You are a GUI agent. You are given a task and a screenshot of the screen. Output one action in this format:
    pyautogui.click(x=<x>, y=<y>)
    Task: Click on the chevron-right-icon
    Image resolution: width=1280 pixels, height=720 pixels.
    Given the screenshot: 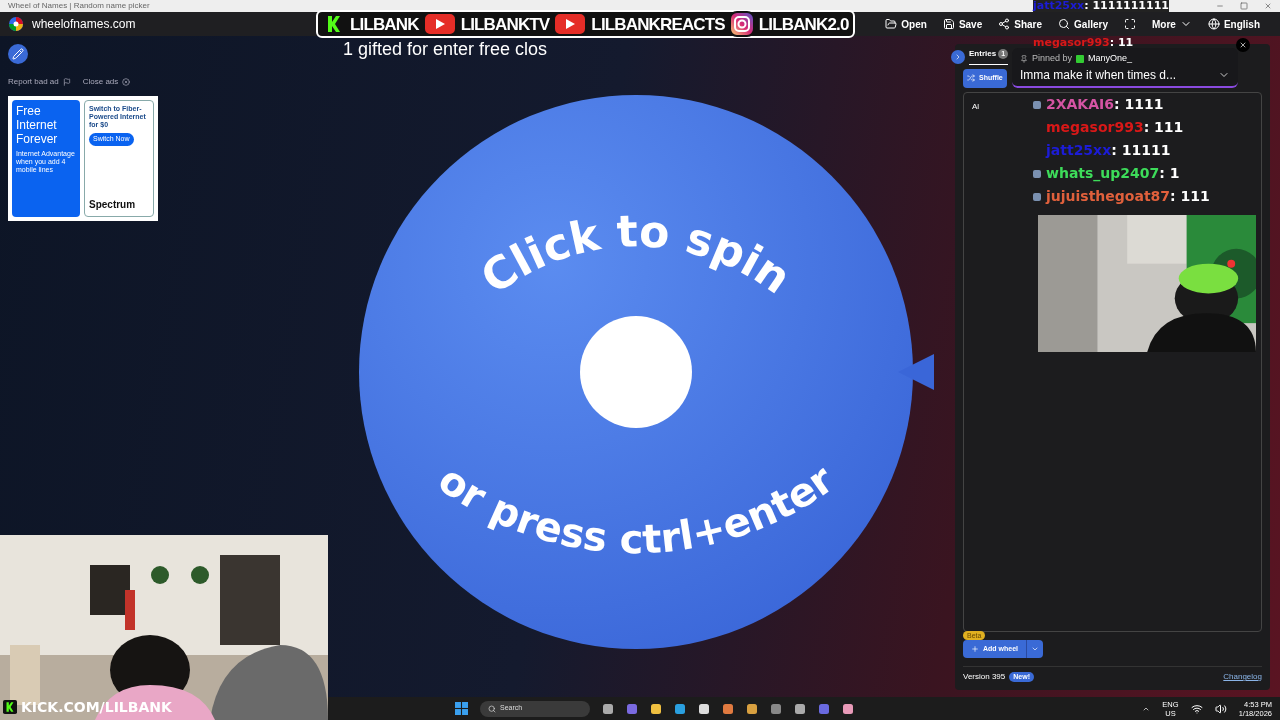 What is the action you would take?
    pyautogui.click(x=958, y=56)
    